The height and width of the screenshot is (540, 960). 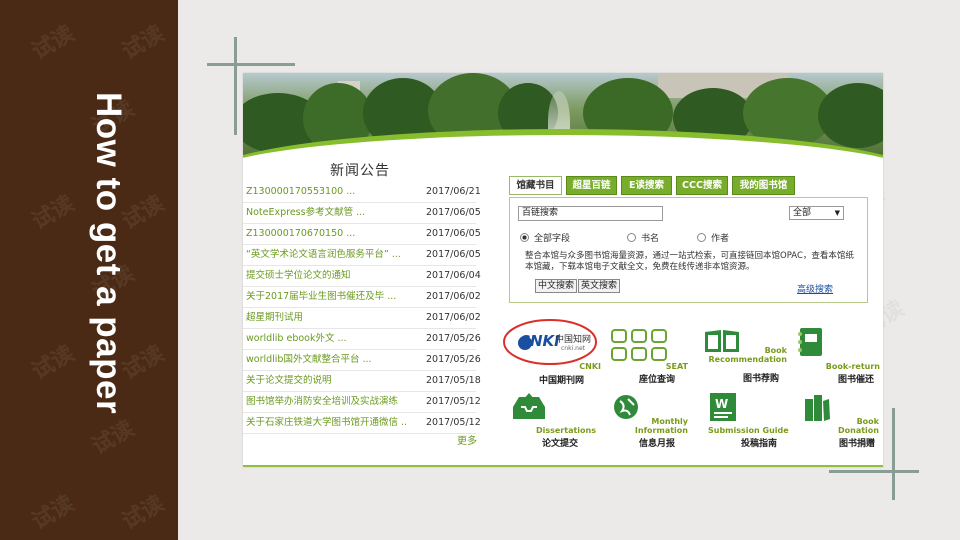 What do you see at coordinates (573, 340) in the screenshot?
I see `cnki-logo-text: 中国知网` at bounding box center [573, 340].